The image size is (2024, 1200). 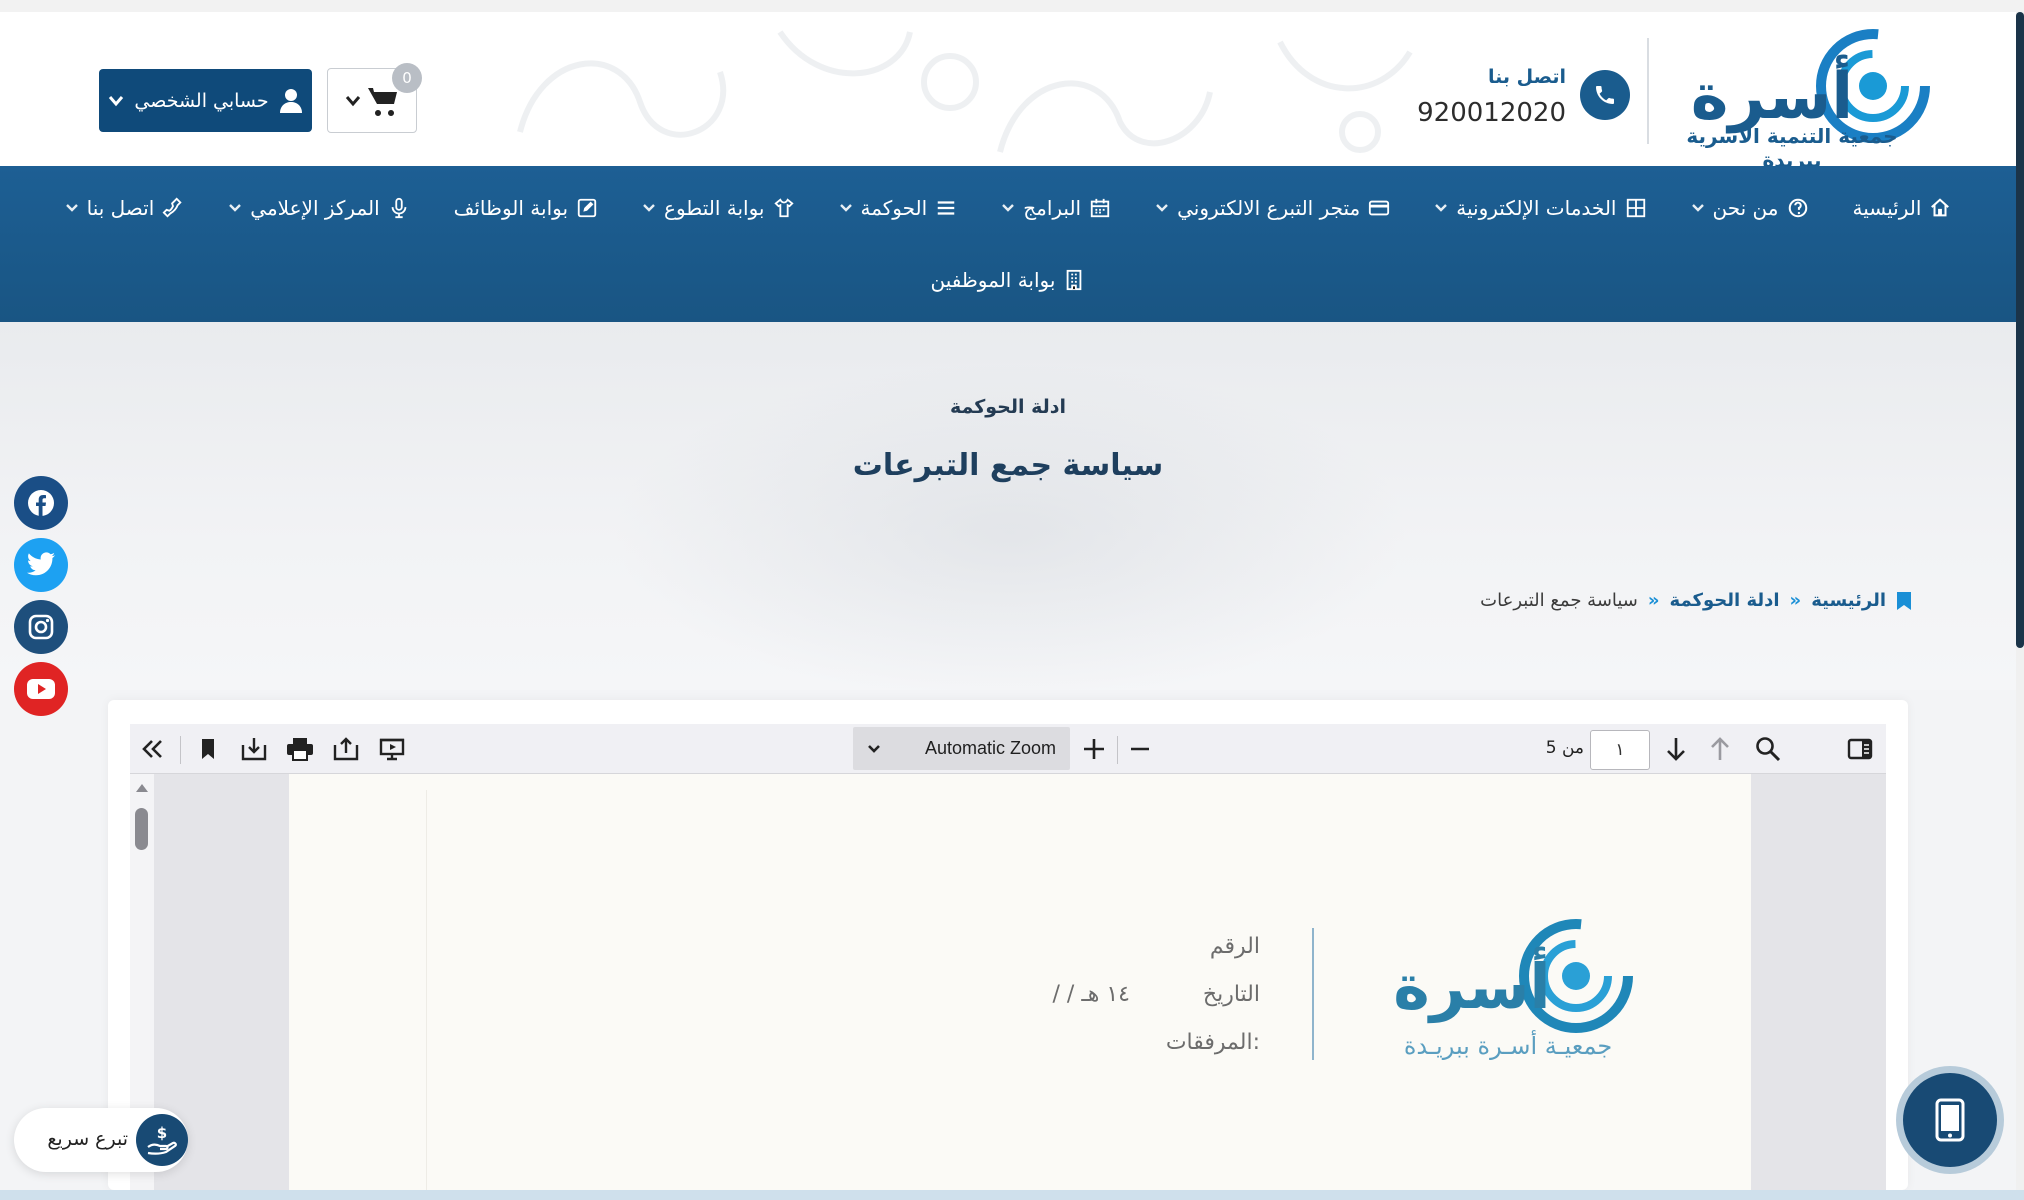 I want to click on tools-button, so click(x=152, y=749).